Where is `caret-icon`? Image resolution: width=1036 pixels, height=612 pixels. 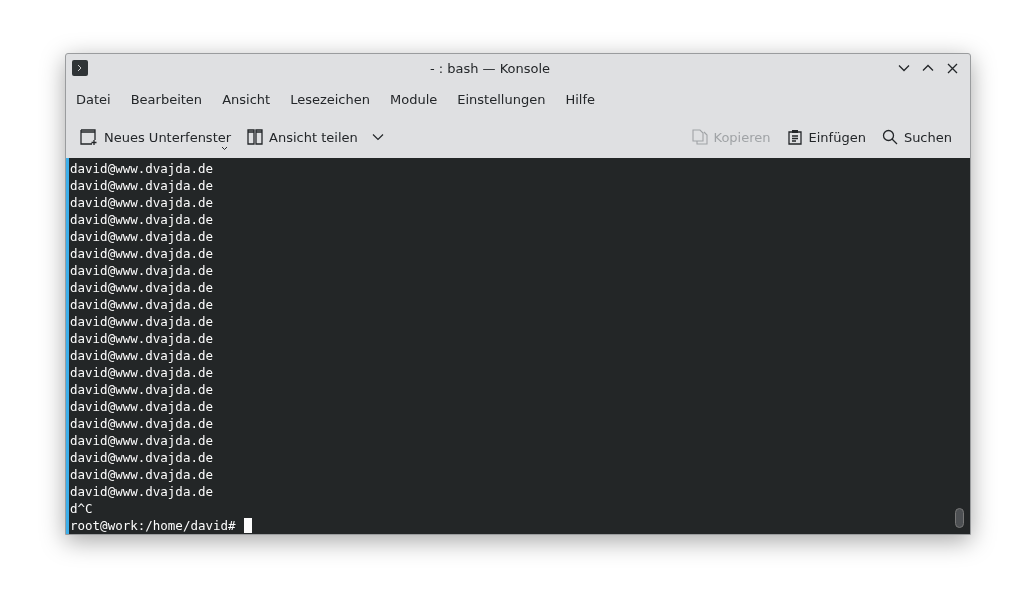 caret-icon is located at coordinates (224, 148).